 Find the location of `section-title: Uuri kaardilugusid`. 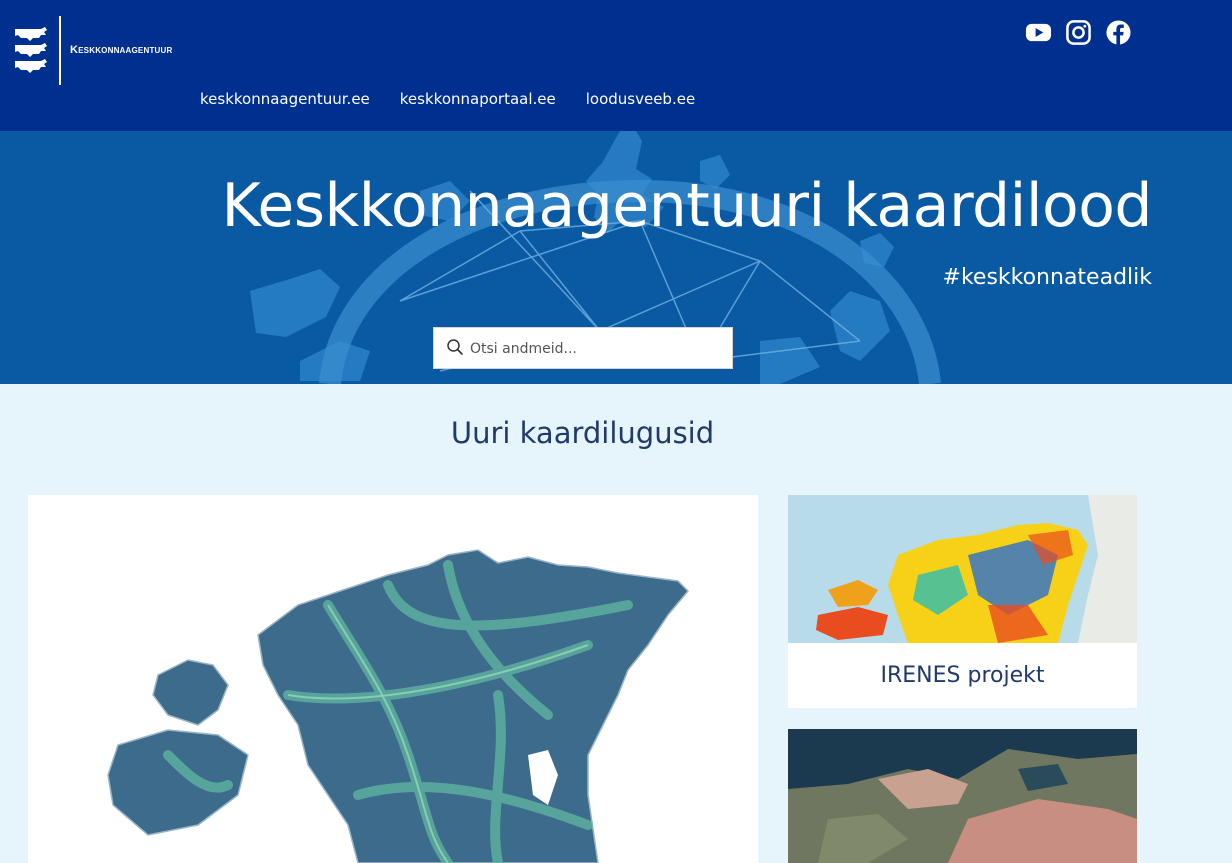

section-title: Uuri kaardilugusid is located at coordinates (582, 433).